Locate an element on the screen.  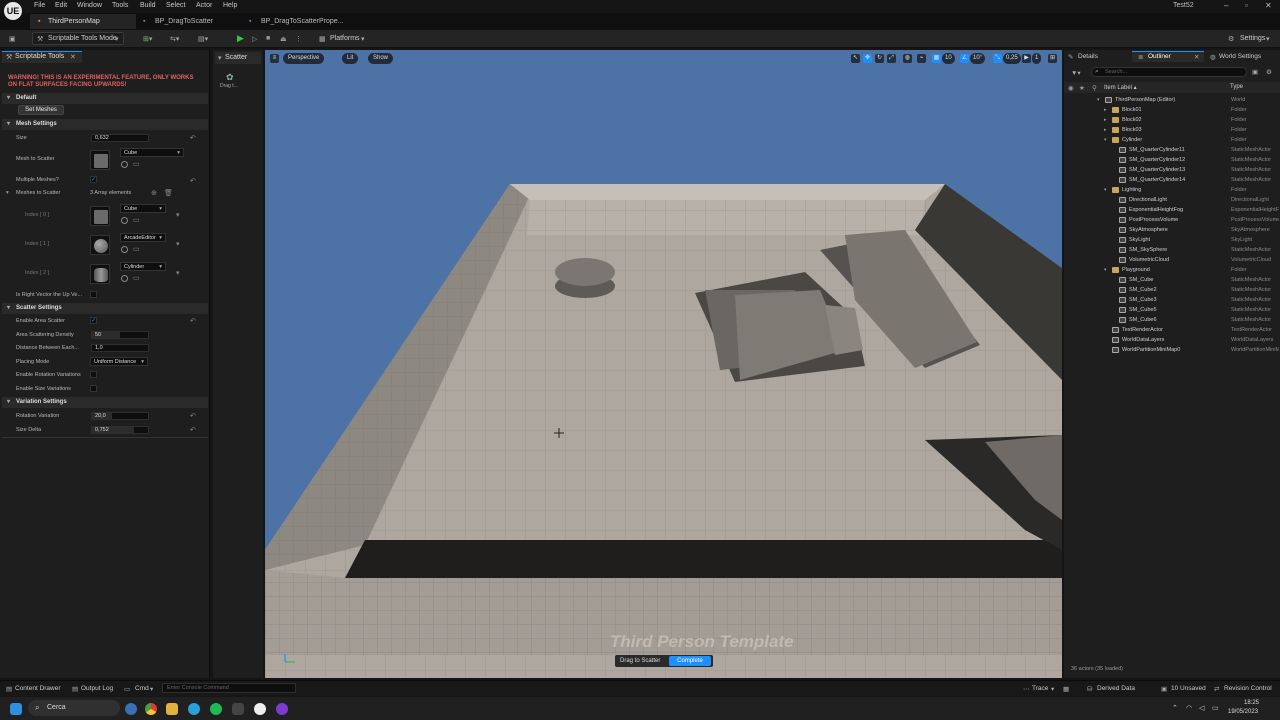
gear-icon: ⚙ is located at coordinates (1231, 39).